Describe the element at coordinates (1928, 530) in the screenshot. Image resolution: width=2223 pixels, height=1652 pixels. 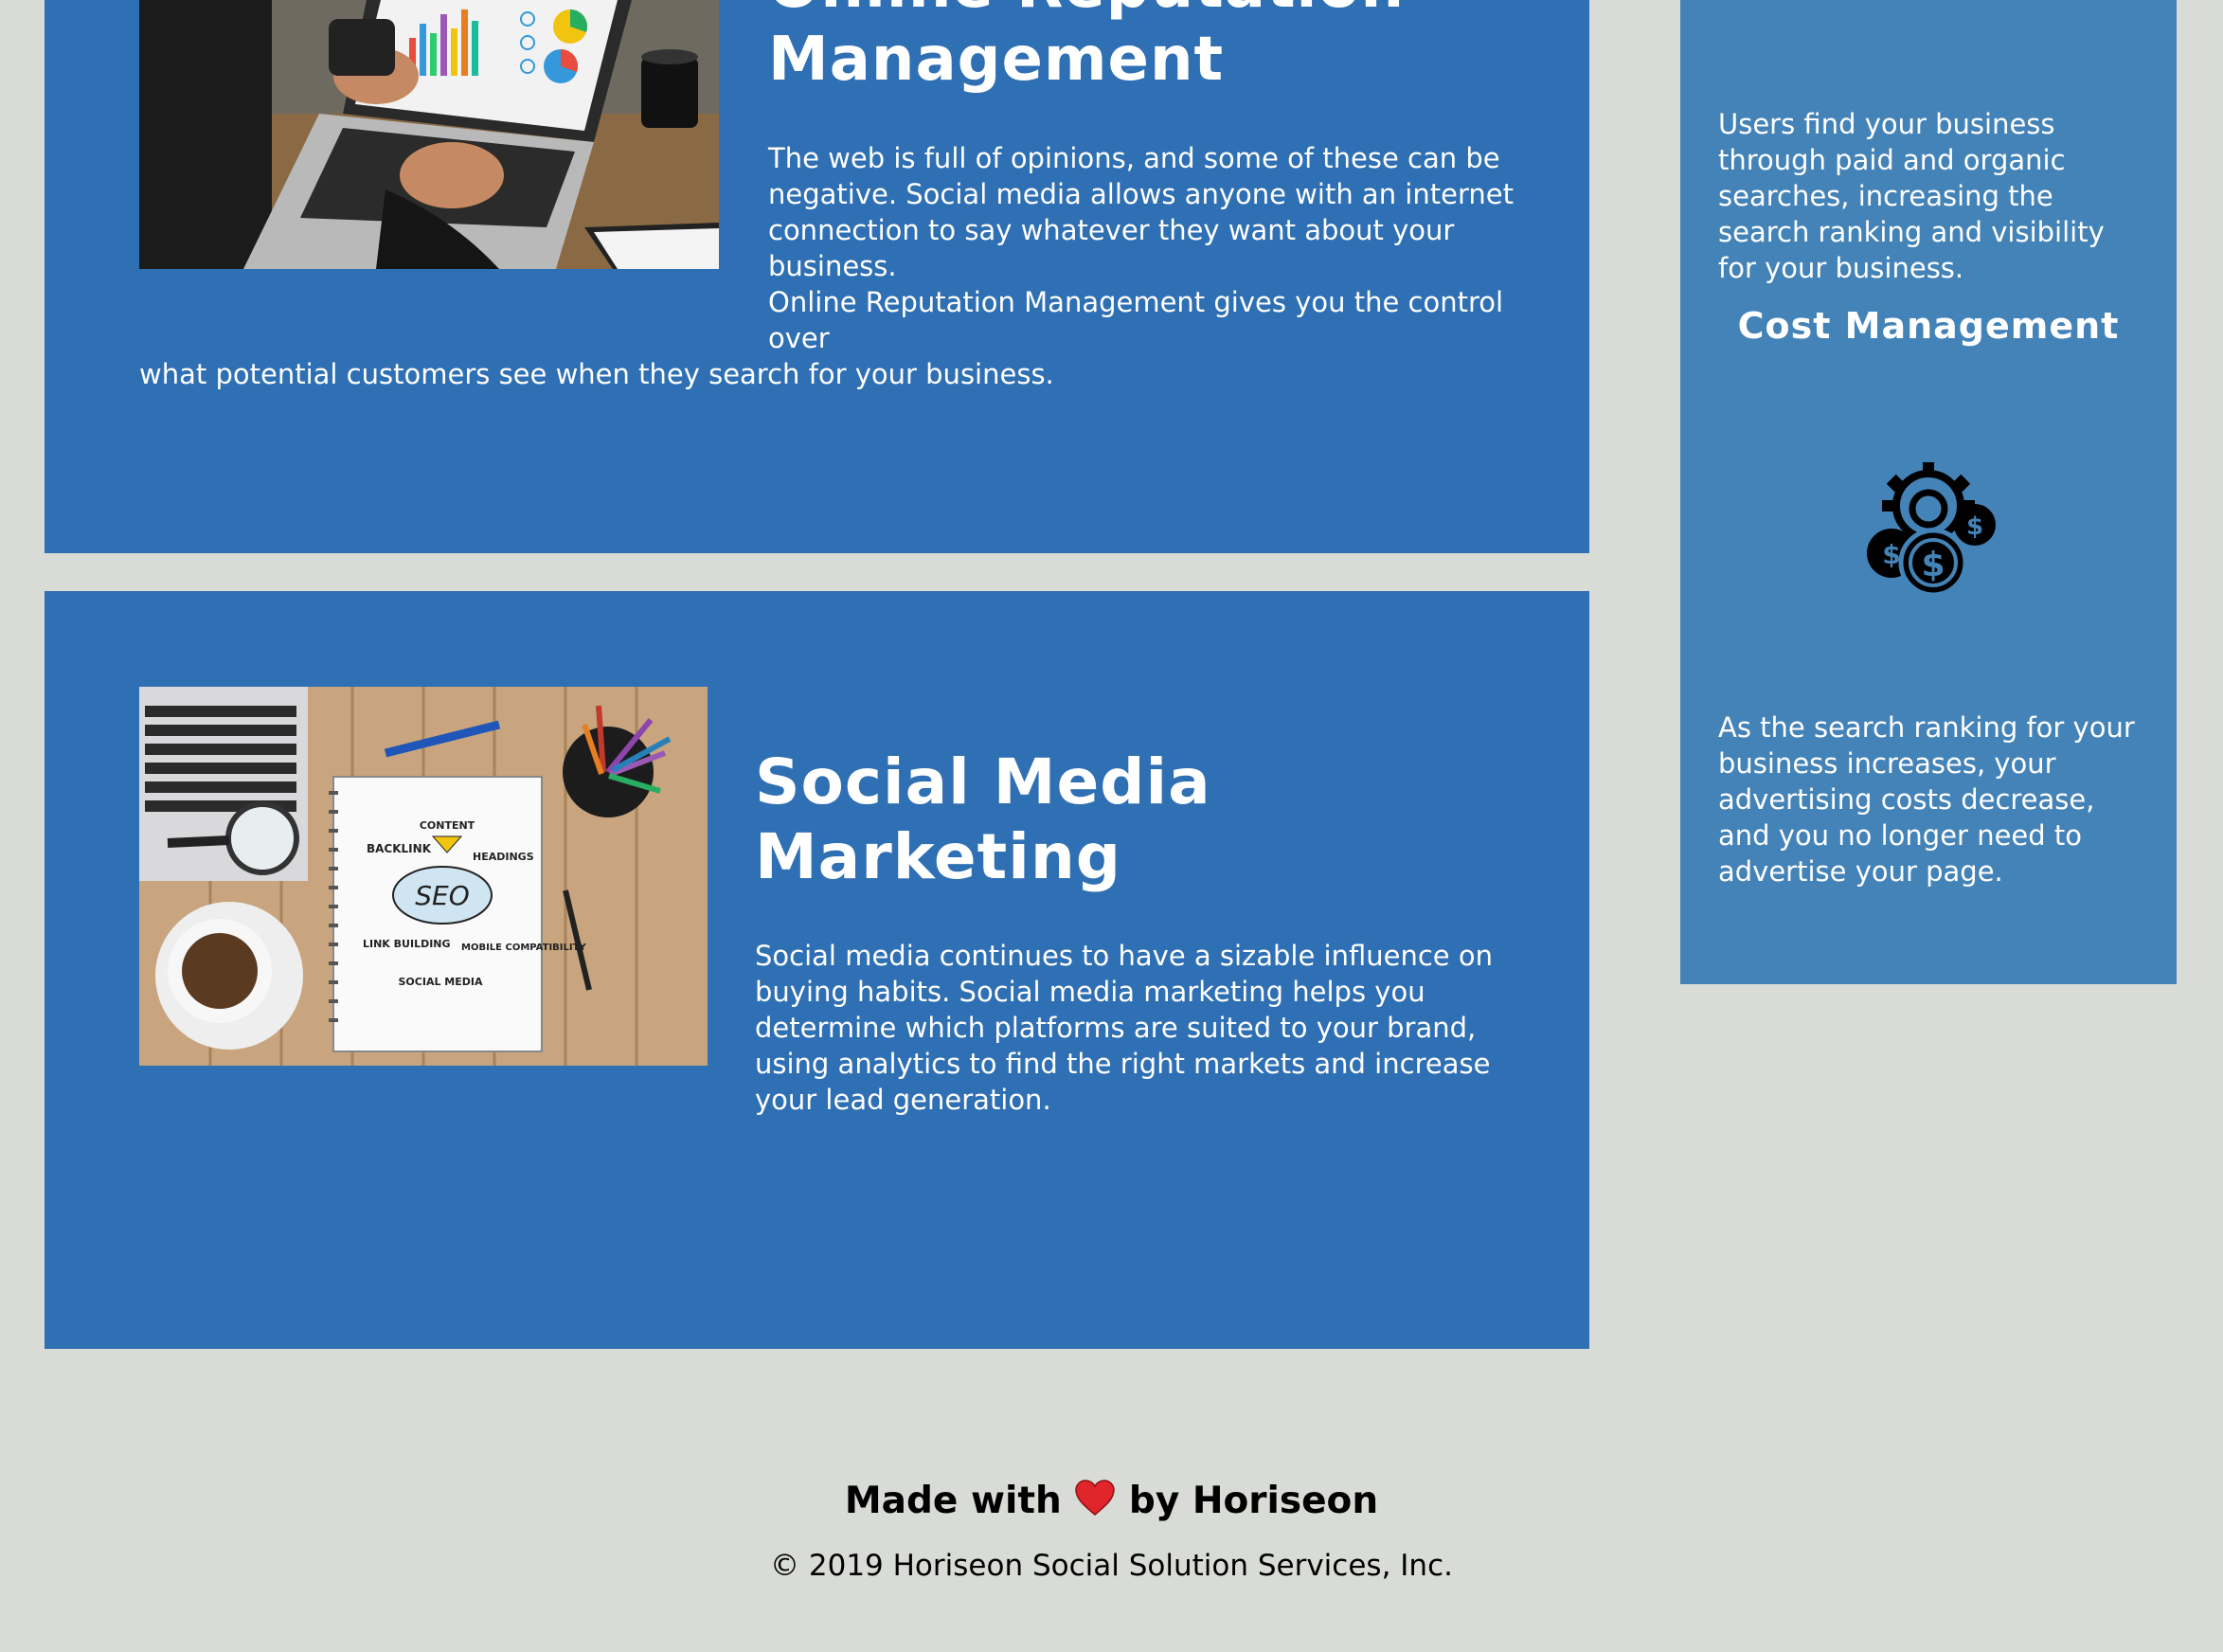
I see `cost-management-icon: $ $ $` at that location.